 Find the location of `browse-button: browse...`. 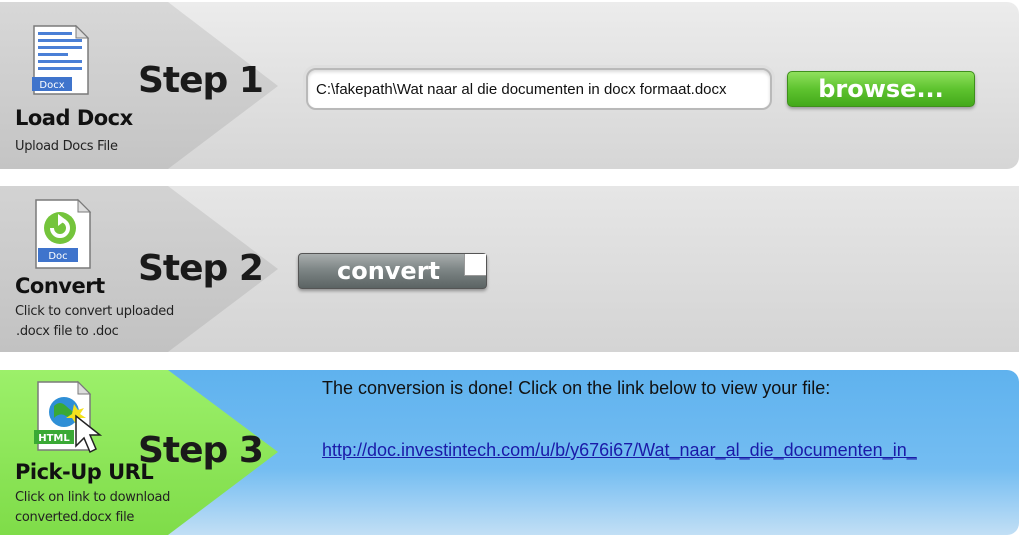

browse-button: browse... is located at coordinates (881, 89).